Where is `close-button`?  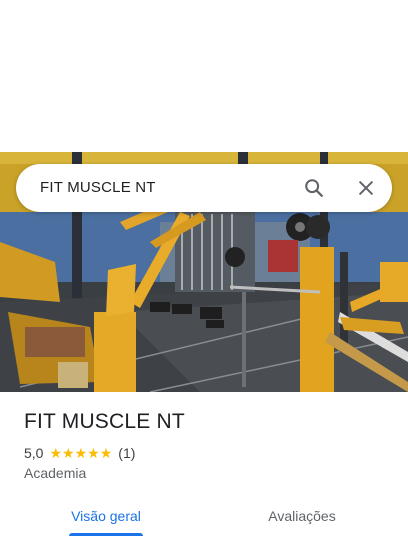 close-button is located at coordinates (366, 188).